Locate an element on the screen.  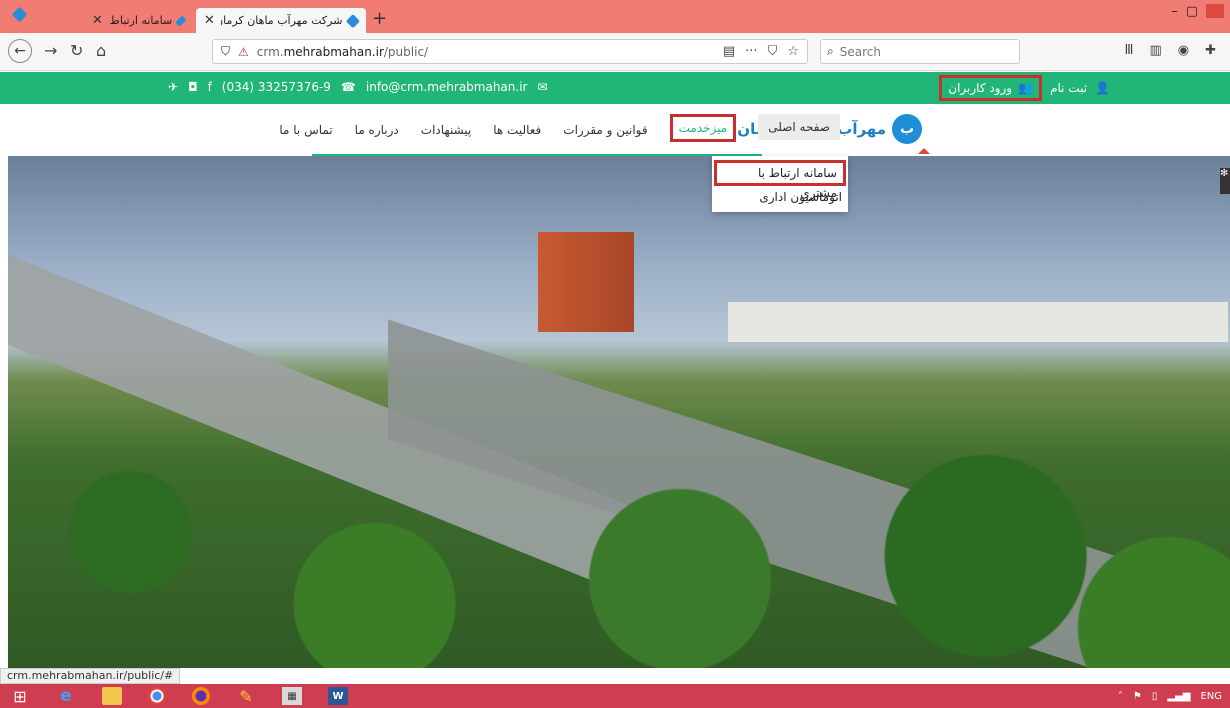
flag-icon: ⚑ is located at coordinates (1137, 696).